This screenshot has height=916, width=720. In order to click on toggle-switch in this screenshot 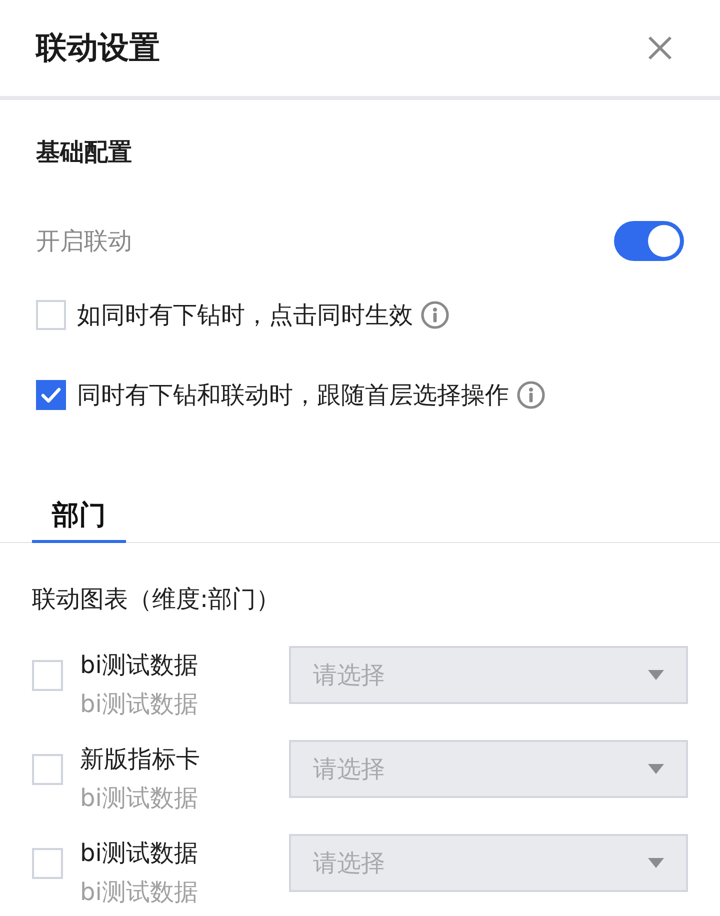, I will do `click(649, 241)`.